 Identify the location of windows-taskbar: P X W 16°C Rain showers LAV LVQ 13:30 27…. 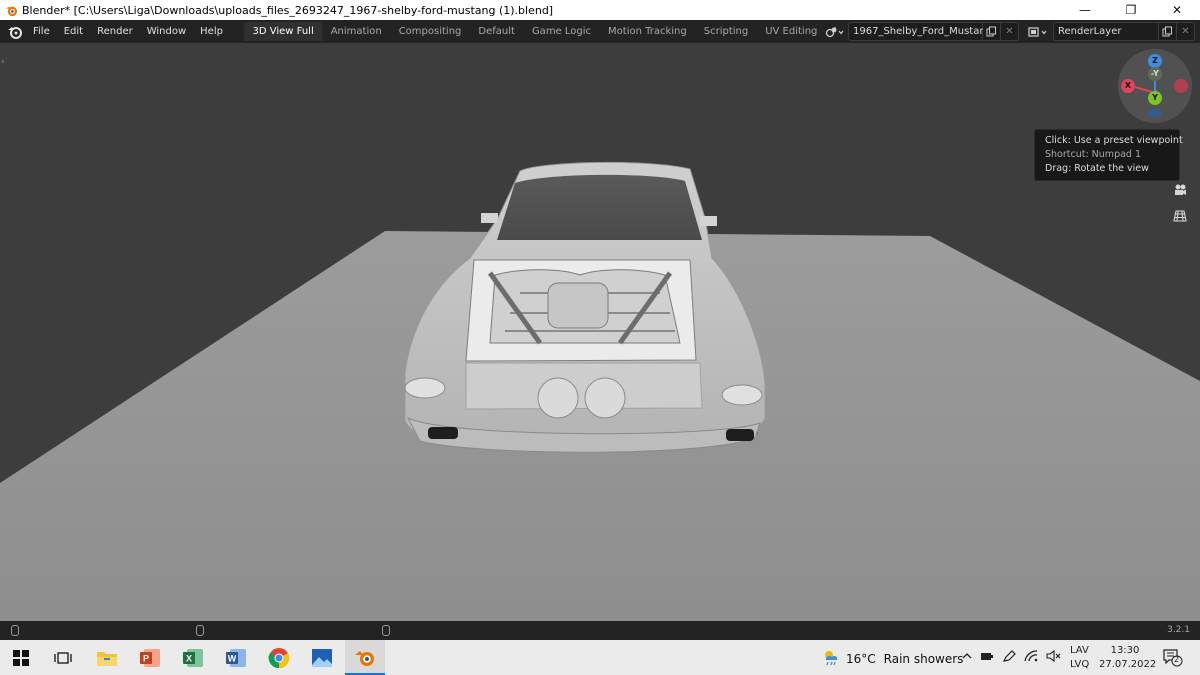
(600, 657).